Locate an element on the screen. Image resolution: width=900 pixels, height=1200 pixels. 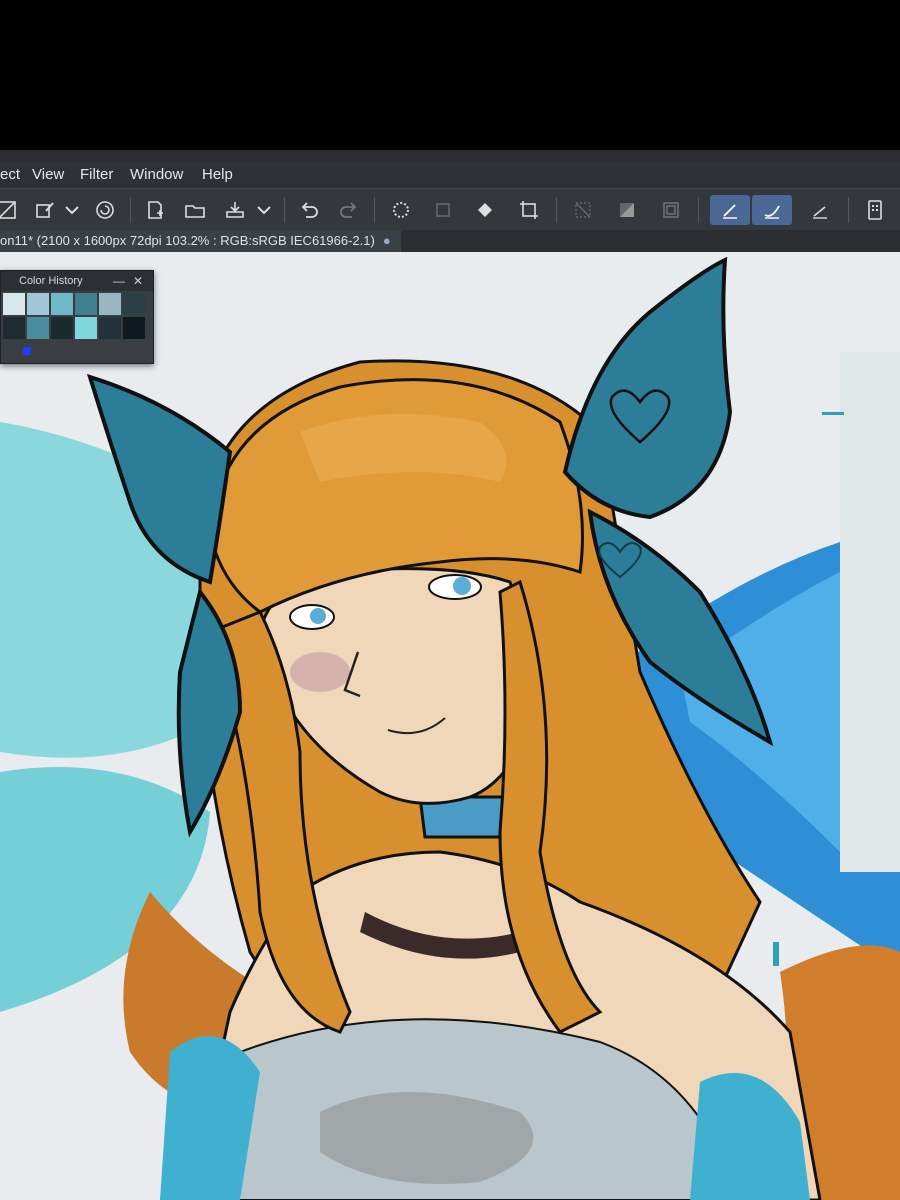
device-icon is located at coordinates (875, 210).